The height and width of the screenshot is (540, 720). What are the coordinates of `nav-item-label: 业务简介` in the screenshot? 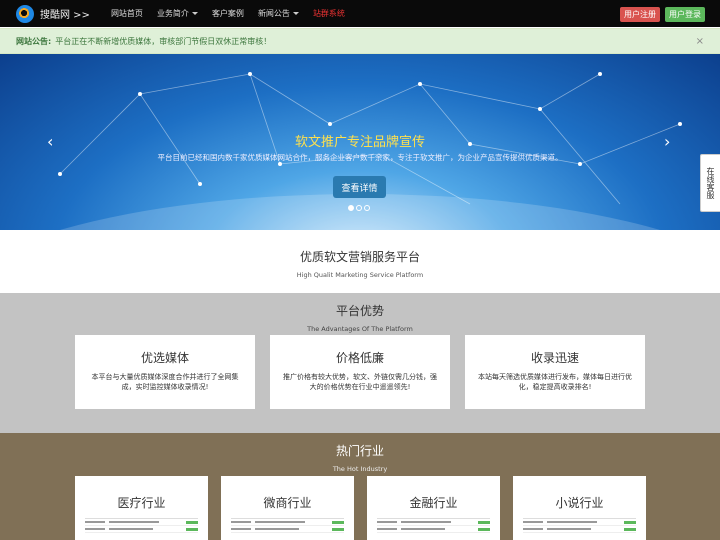 It's located at (172, 13).